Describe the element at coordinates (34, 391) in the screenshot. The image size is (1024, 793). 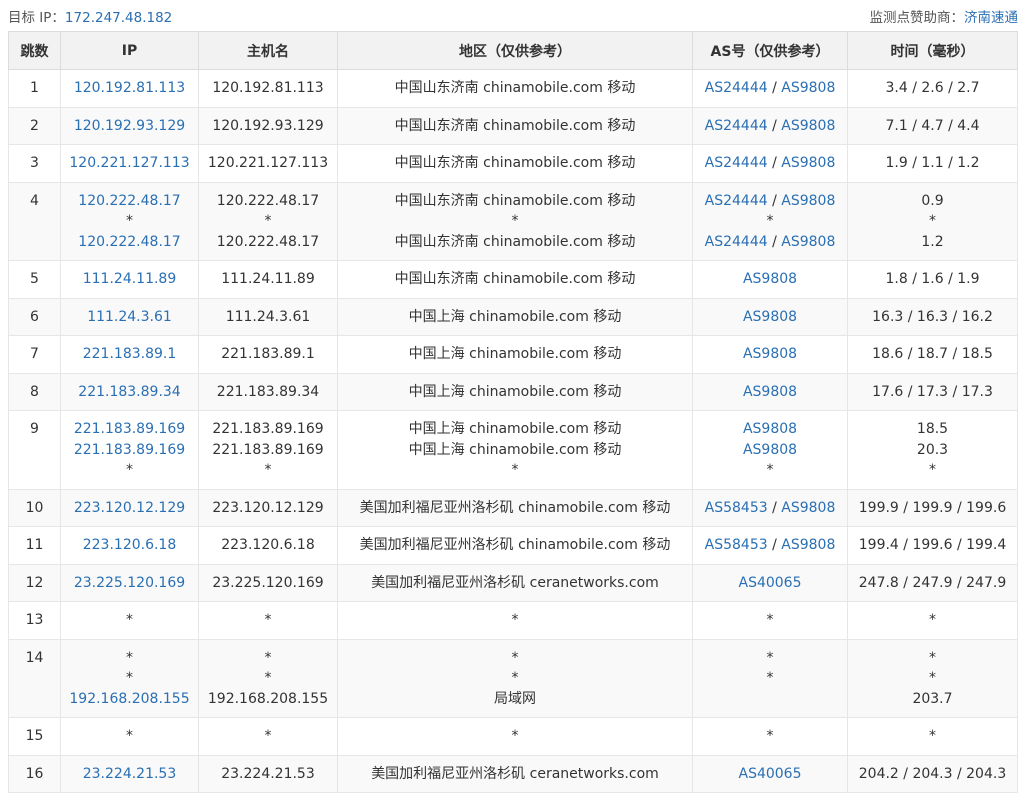
I see `hop-cell: 8` at that location.